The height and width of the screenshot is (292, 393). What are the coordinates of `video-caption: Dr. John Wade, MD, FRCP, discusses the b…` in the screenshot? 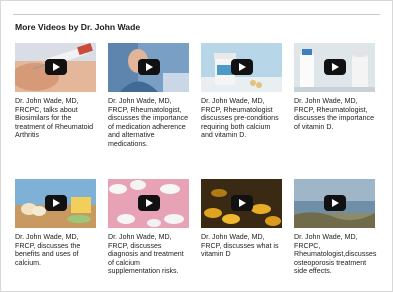 It's located at (56, 250).